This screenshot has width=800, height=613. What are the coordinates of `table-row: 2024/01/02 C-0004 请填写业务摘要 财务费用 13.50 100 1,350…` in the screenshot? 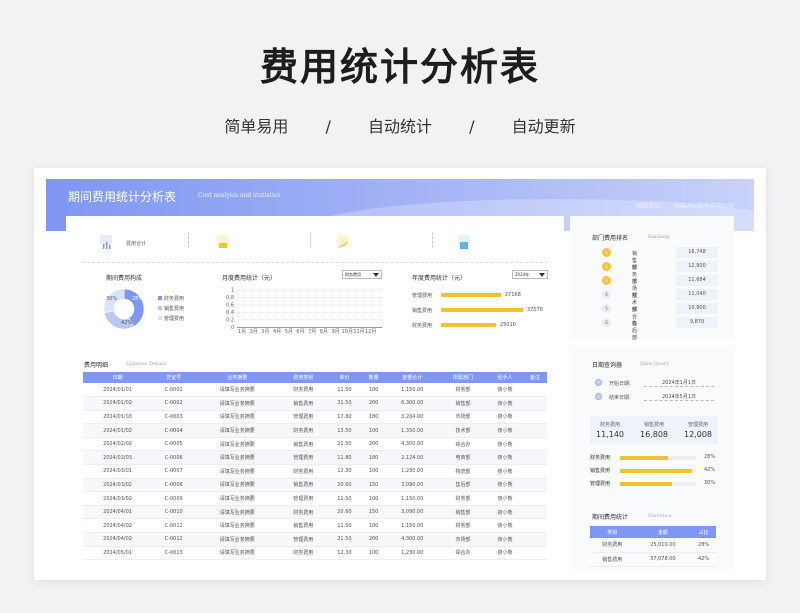 It's located at (315, 430).